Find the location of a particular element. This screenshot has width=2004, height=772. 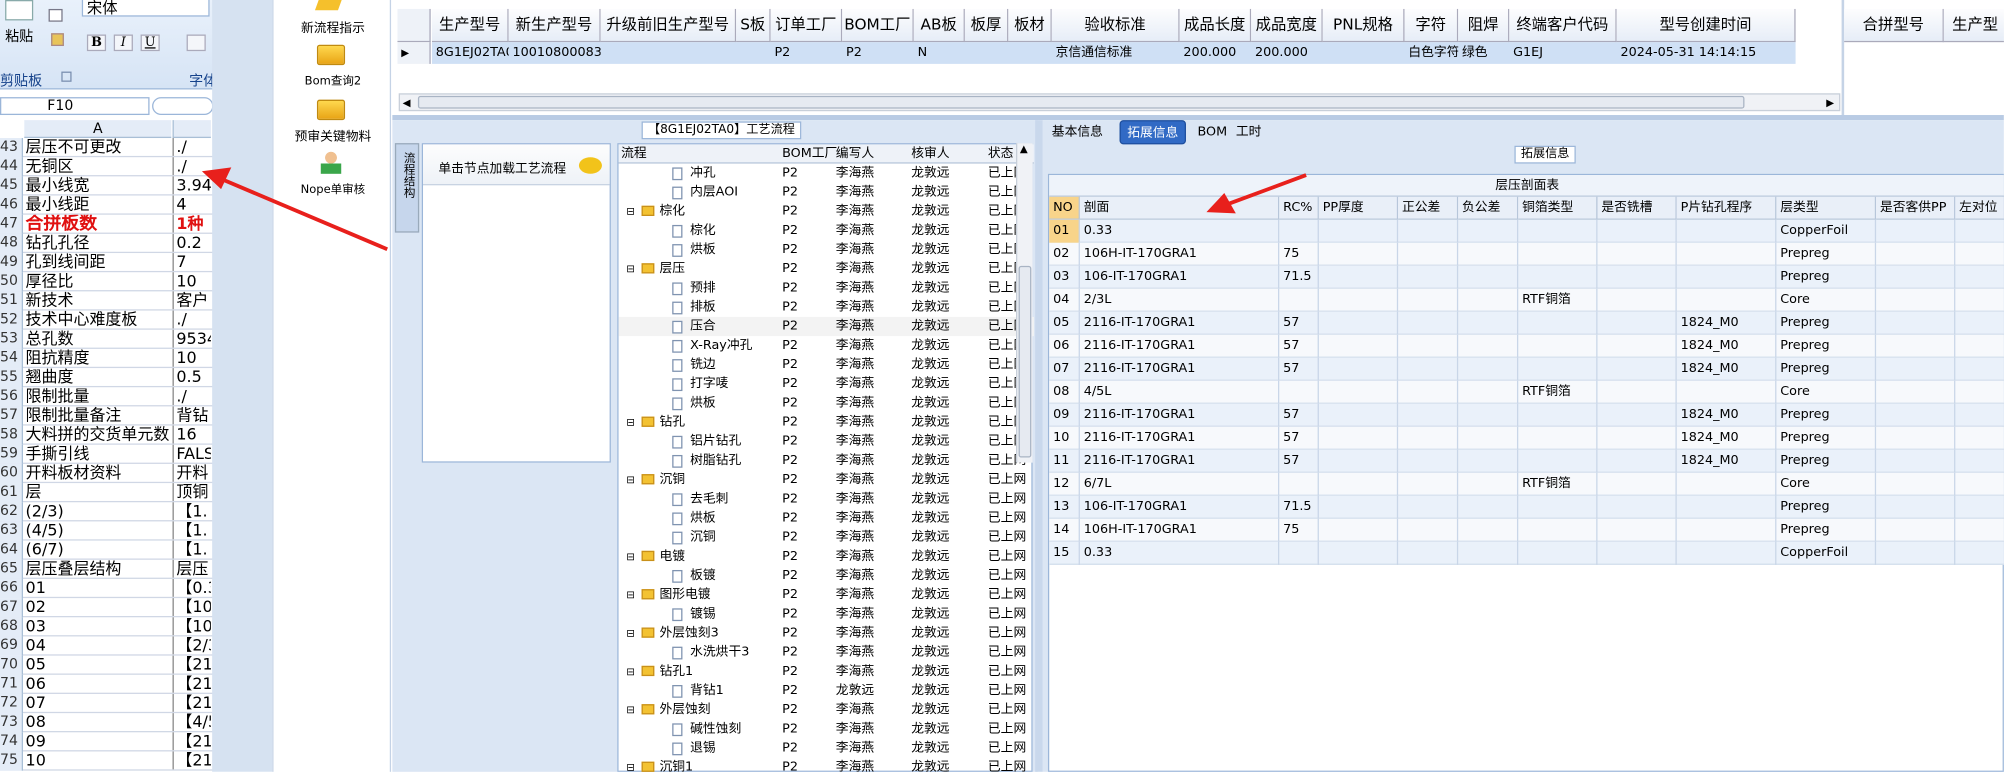

annotation-arrows is located at coordinates (754, 209).